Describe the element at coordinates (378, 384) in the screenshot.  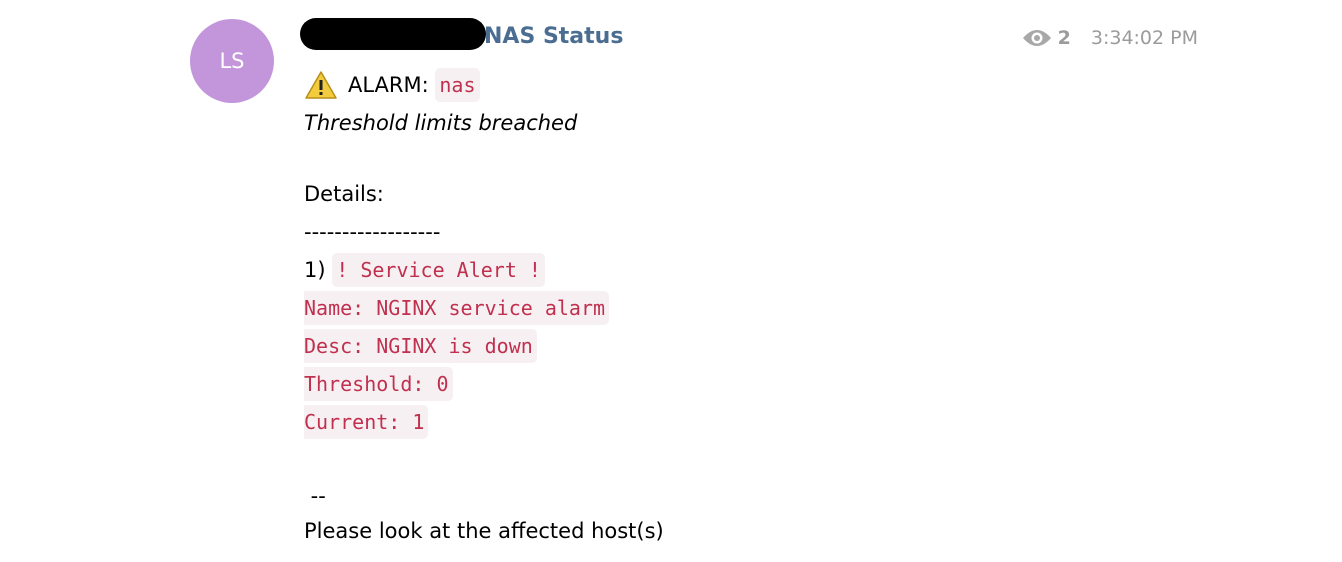
I see `item-threshold: Threshold: 0` at that location.